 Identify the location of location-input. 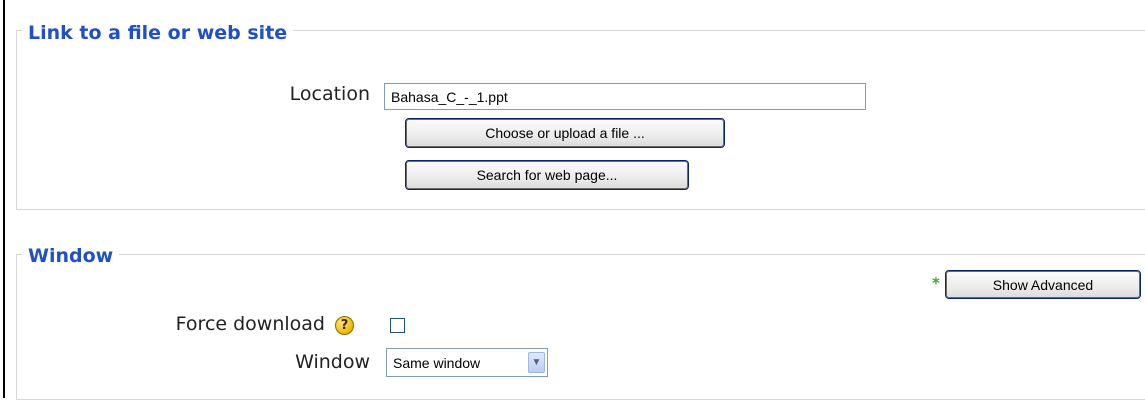
(625, 96).